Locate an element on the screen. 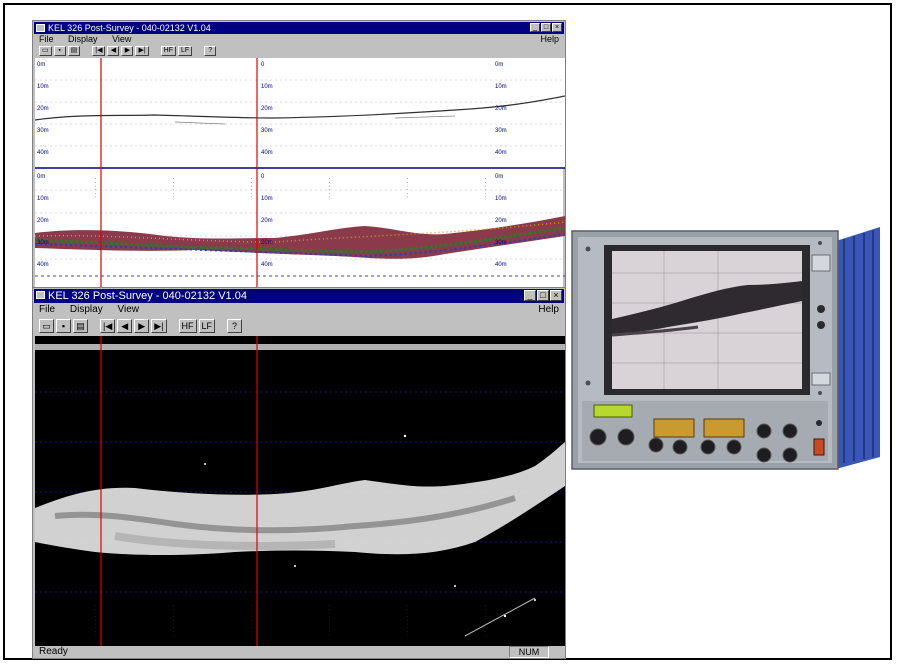  device-graphic is located at coordinates (725, 348).